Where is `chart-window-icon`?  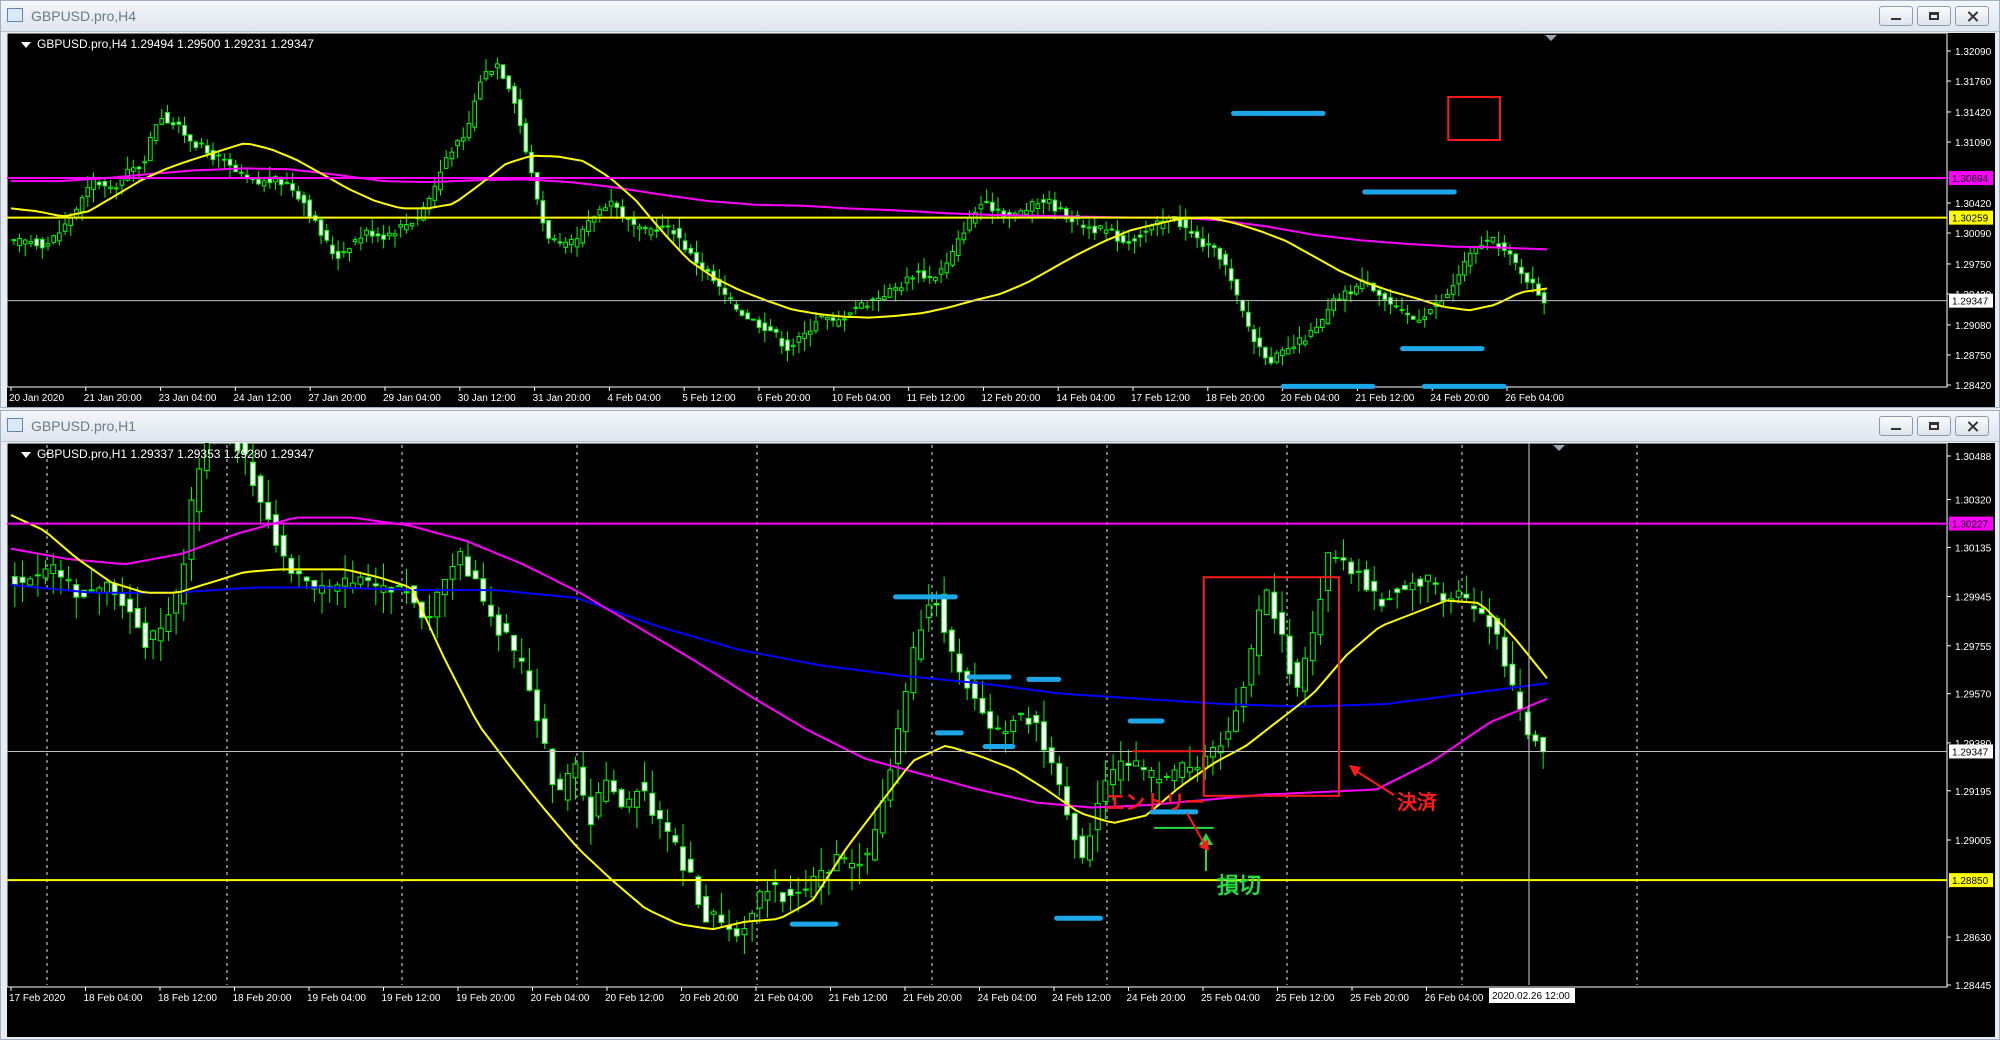 chart-window-icon is located at coordinates (15, 15).